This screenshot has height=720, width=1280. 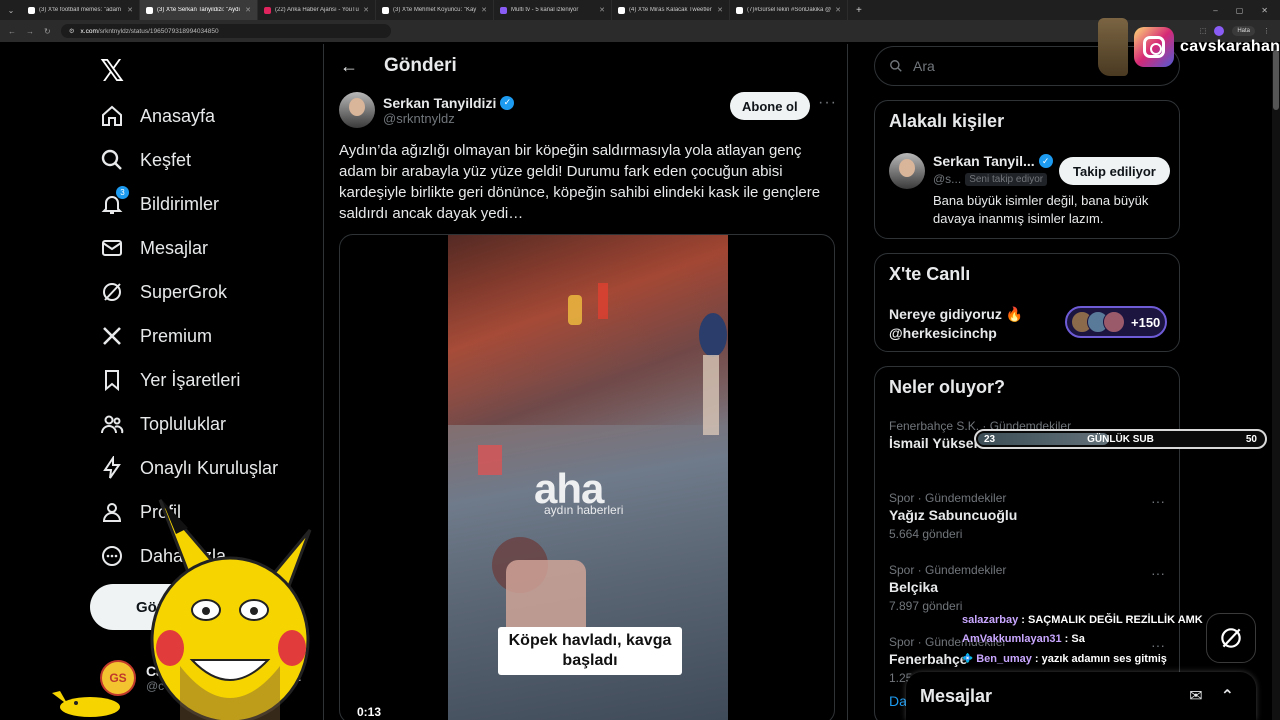 I want to click on show-more-link: Da, so click(x=898, y=701).